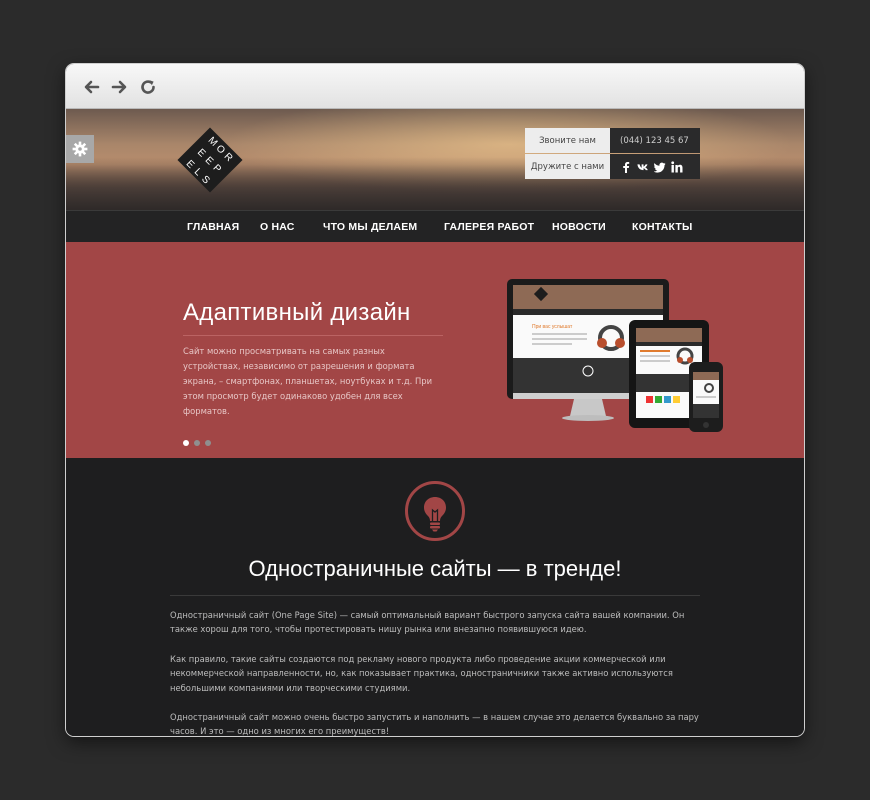 The image size is (870, 800). What do you see at coordinates (435, 511) in the screenshot?
I see `lightbulb-icon` at bounding box center [435, 511].